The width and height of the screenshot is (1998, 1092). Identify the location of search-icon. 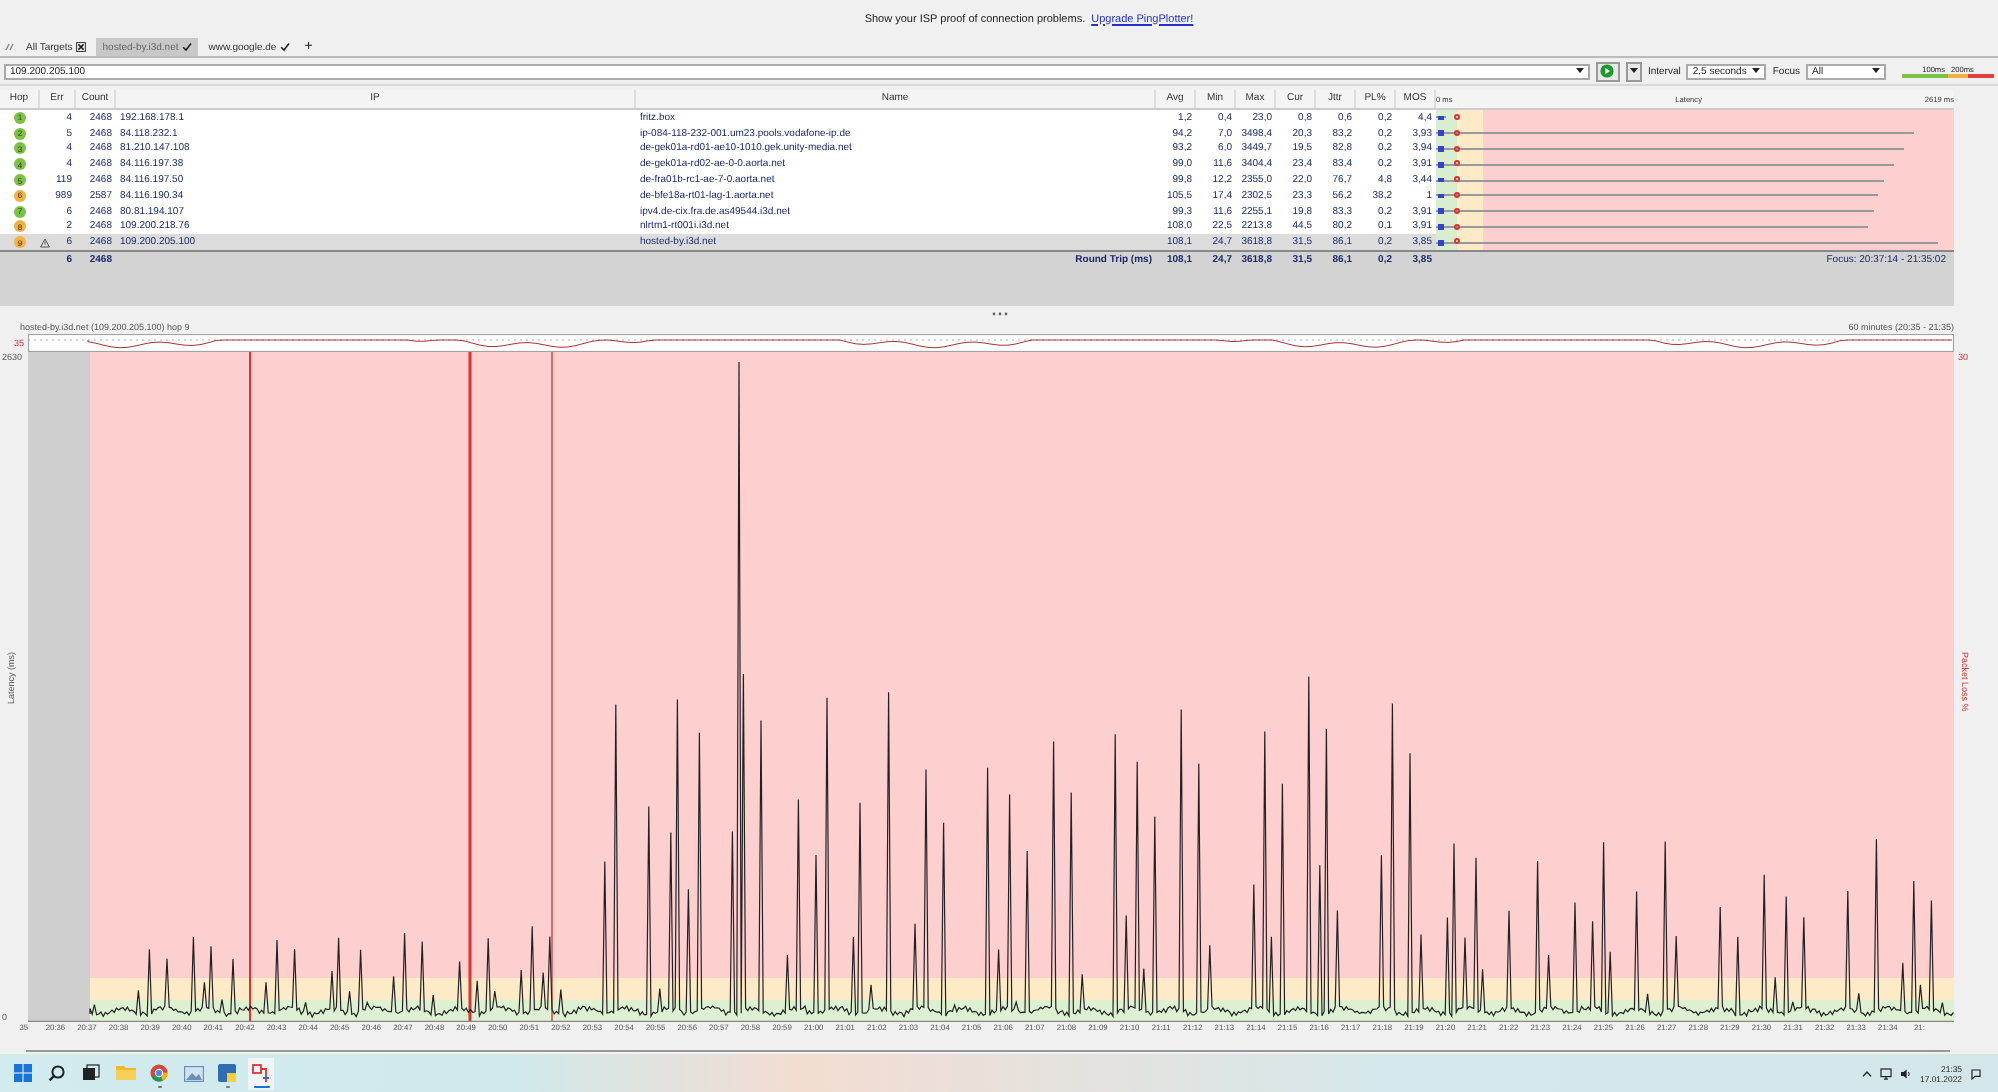
(57, 1073).